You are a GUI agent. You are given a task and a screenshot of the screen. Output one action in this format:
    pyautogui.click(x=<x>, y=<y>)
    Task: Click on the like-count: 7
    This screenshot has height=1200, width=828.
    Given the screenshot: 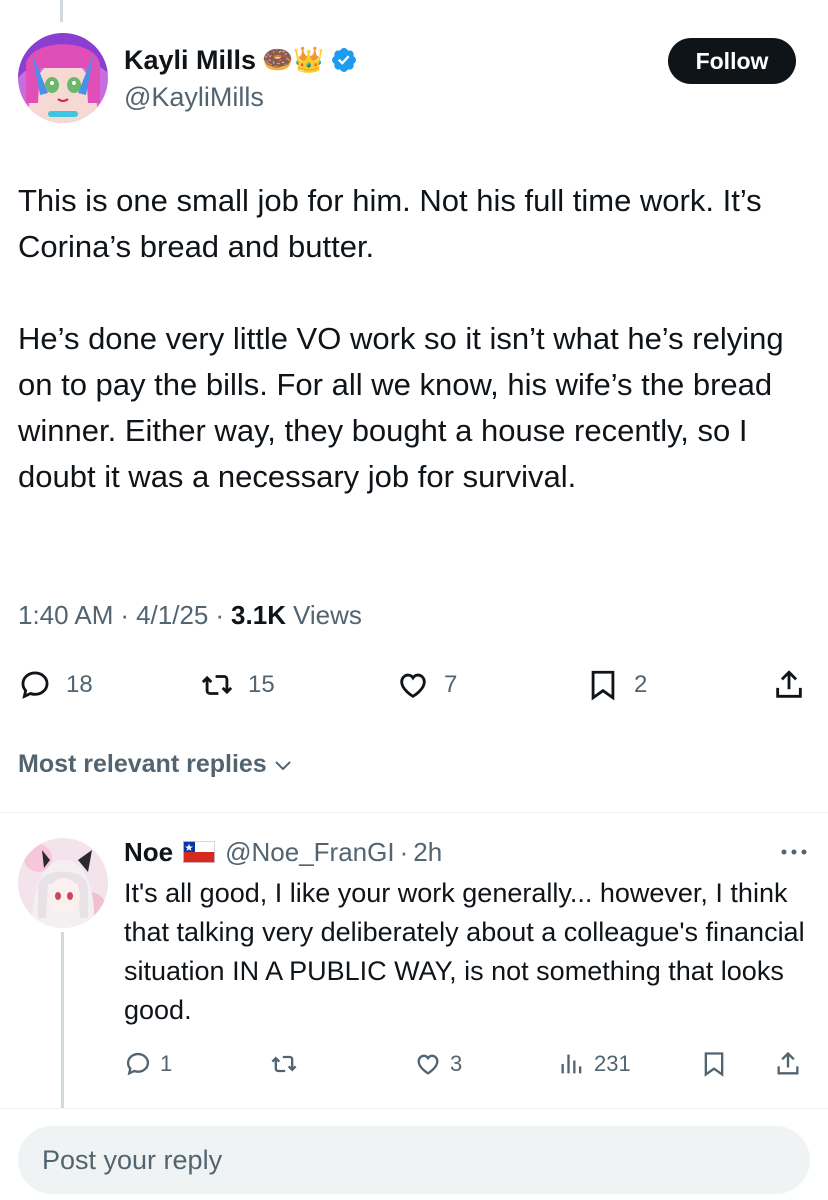 What is the action you would take?
    pyautogui.click(x=451, y=684)
    